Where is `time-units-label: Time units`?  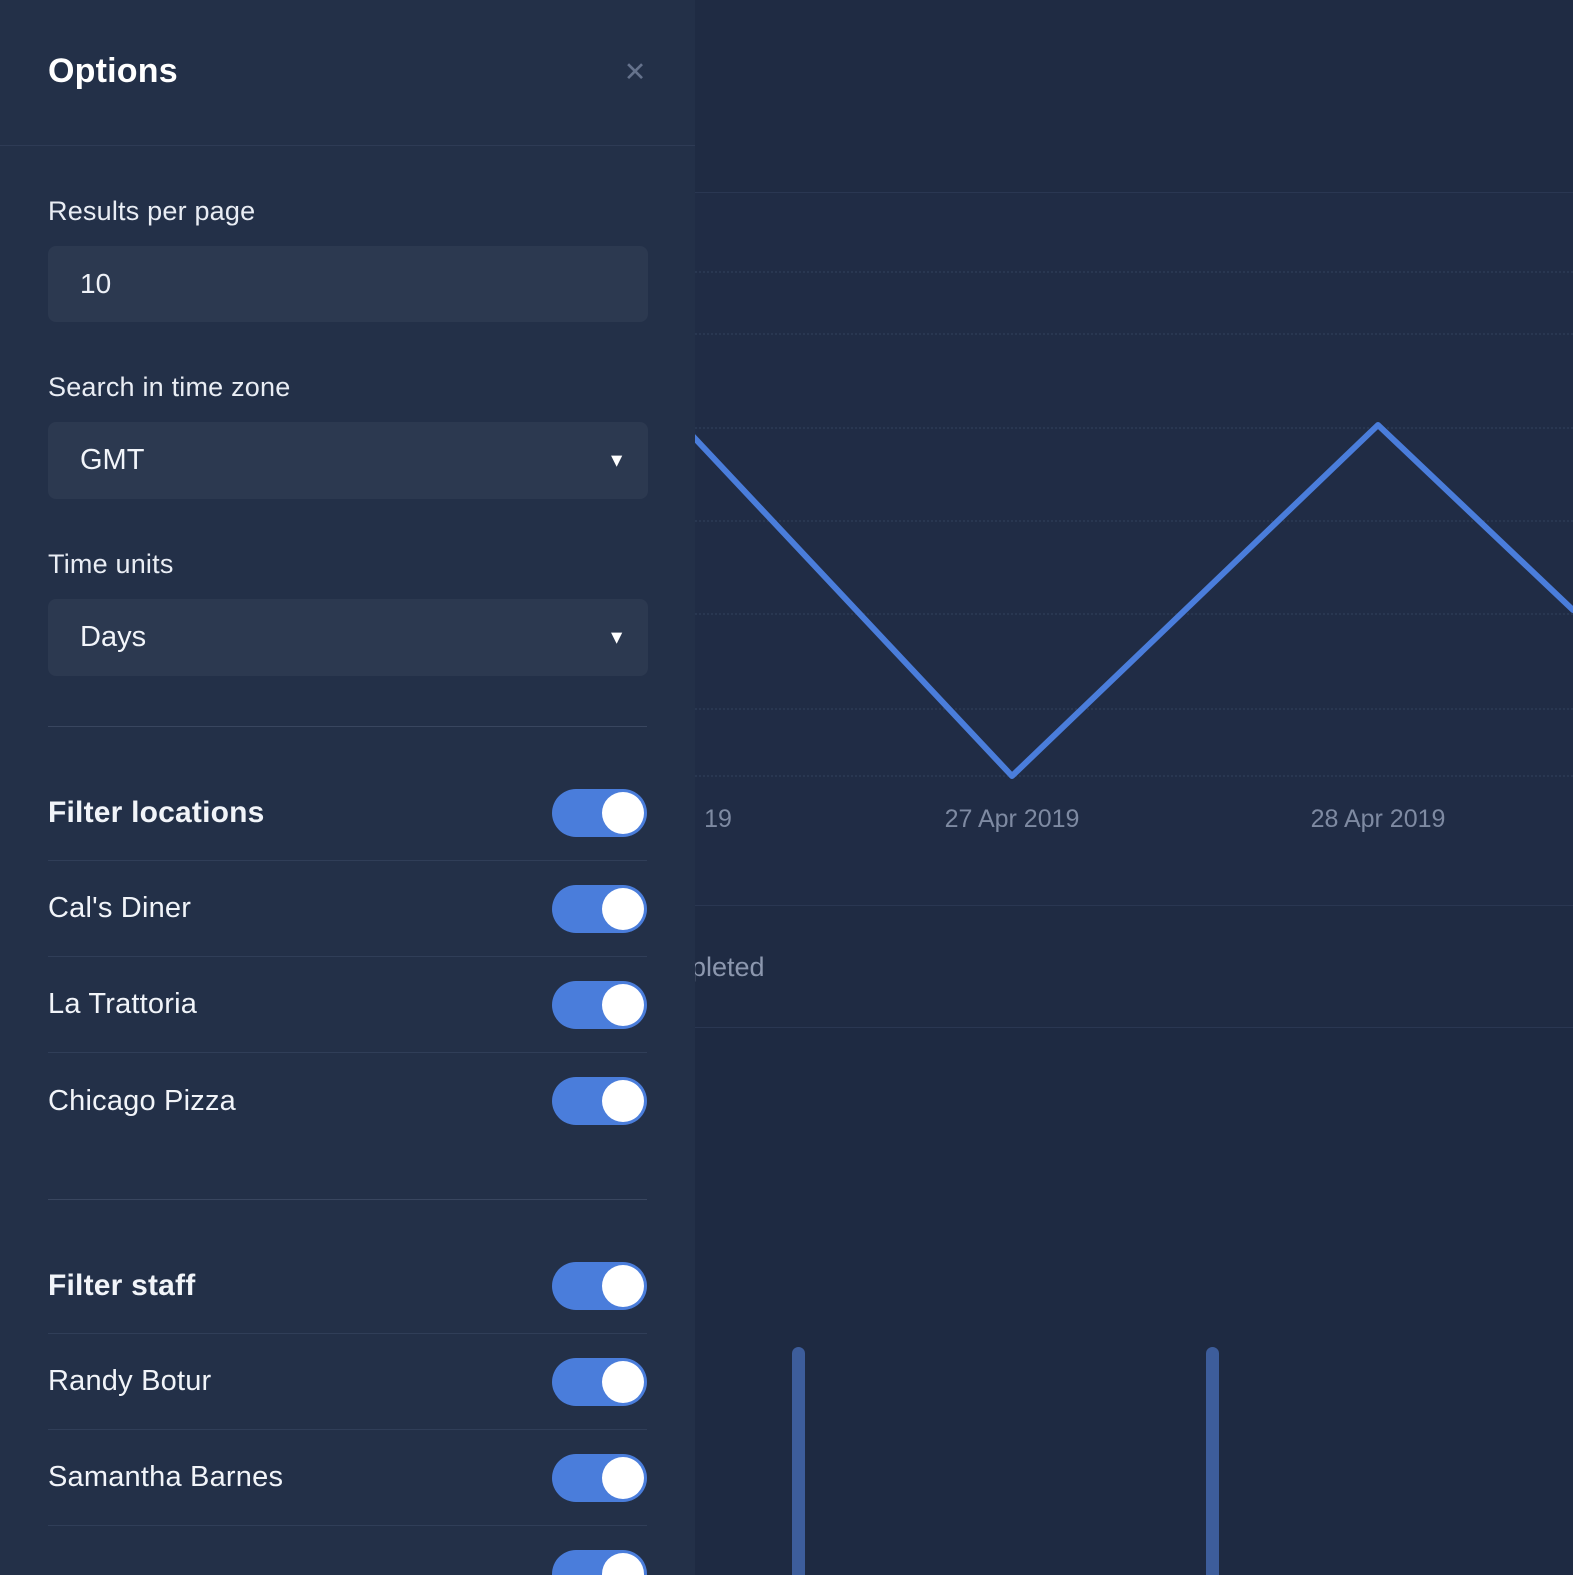 time-units-label: Time units is located at coordinates (111, 564).